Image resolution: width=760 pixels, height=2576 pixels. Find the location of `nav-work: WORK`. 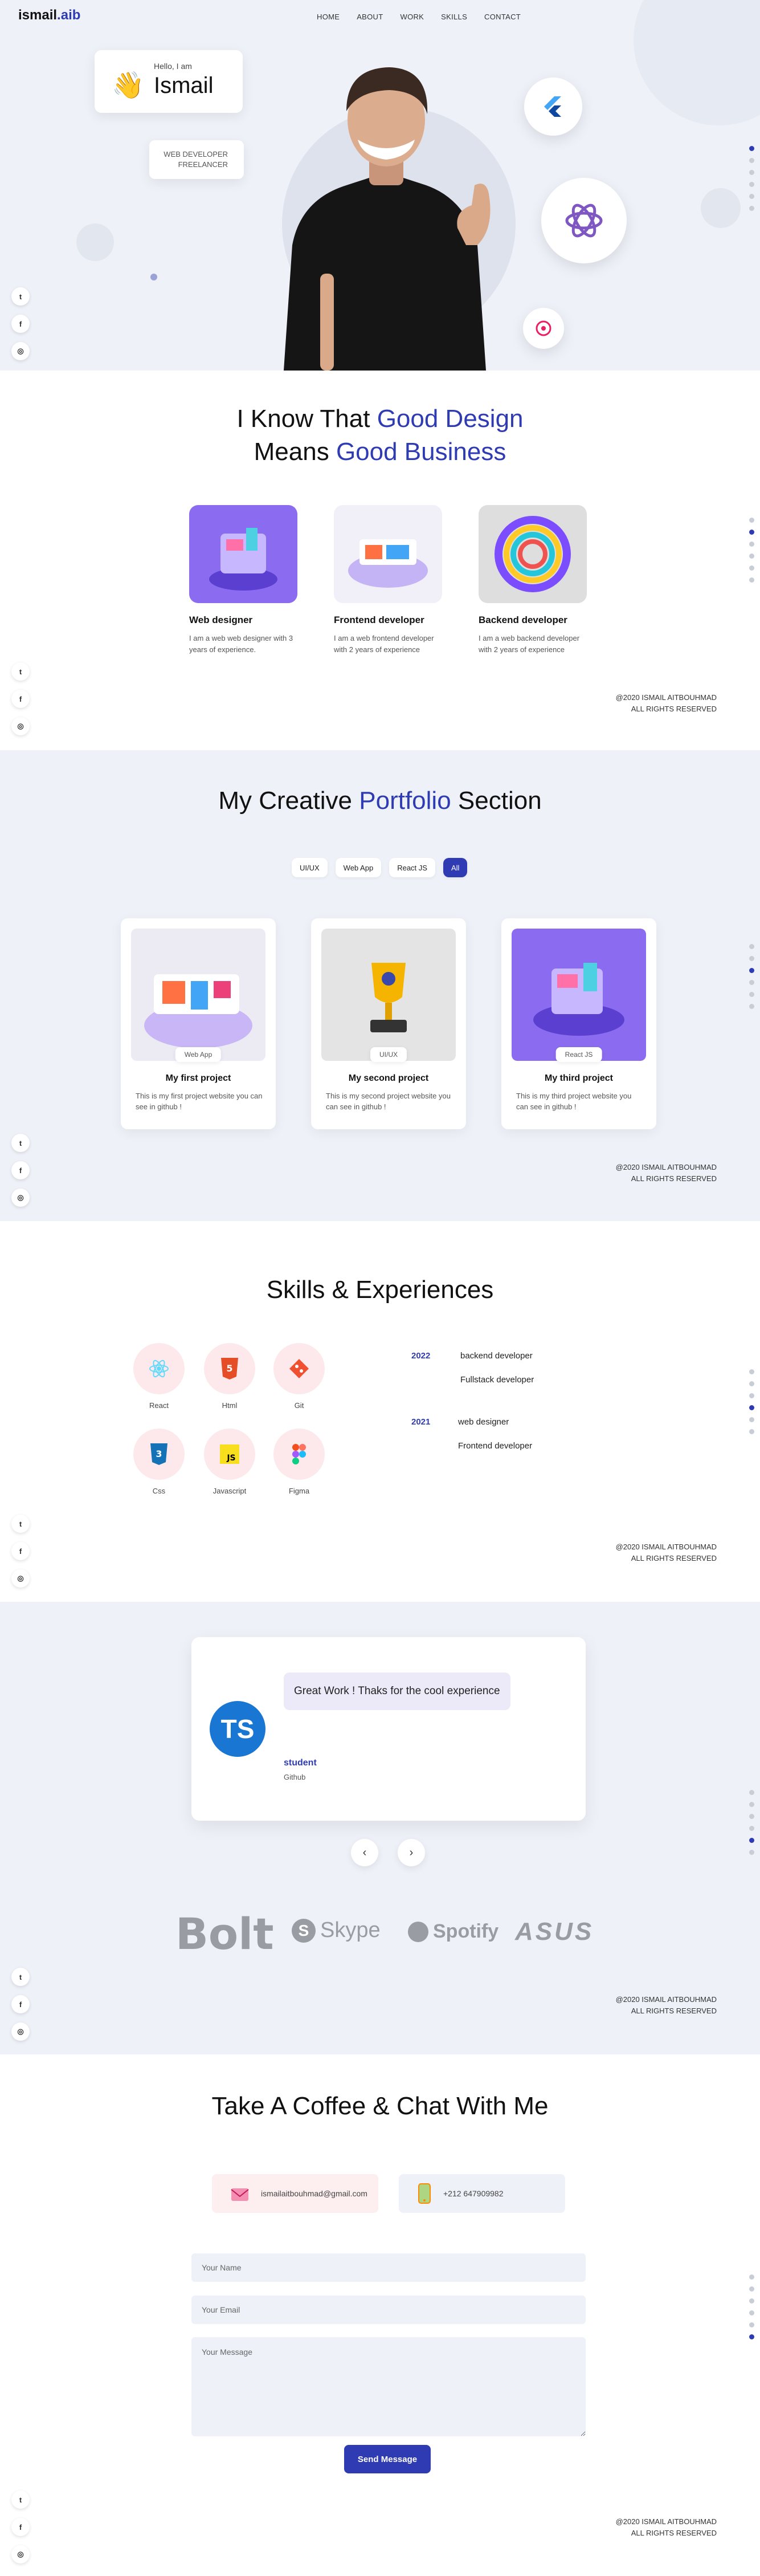

nav-work: WORK is located at coordinates (412, 17).